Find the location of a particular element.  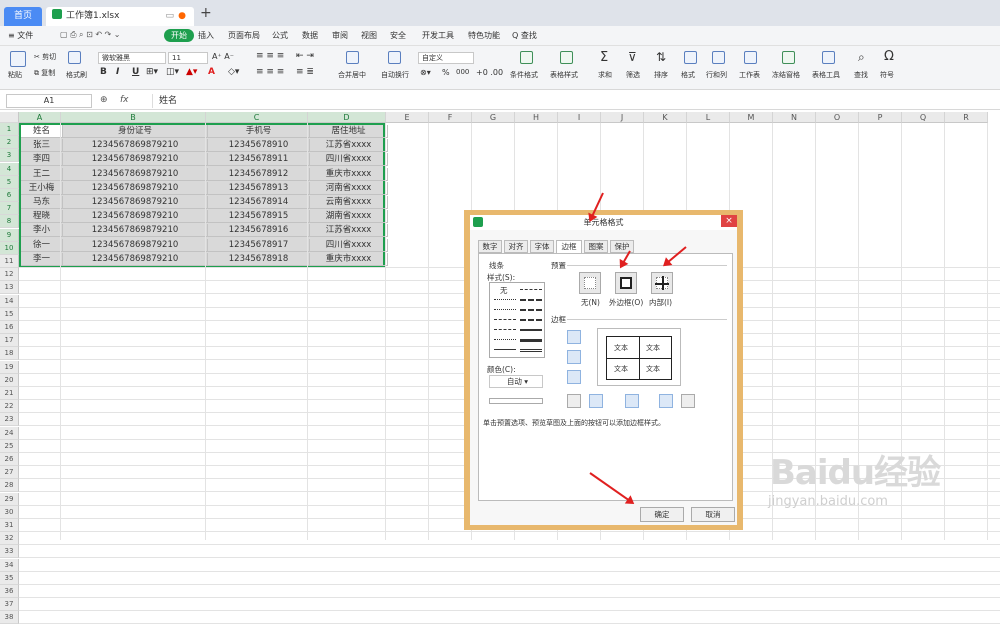

font-select: 微软雅黑 is located at coordinates (132, 58).